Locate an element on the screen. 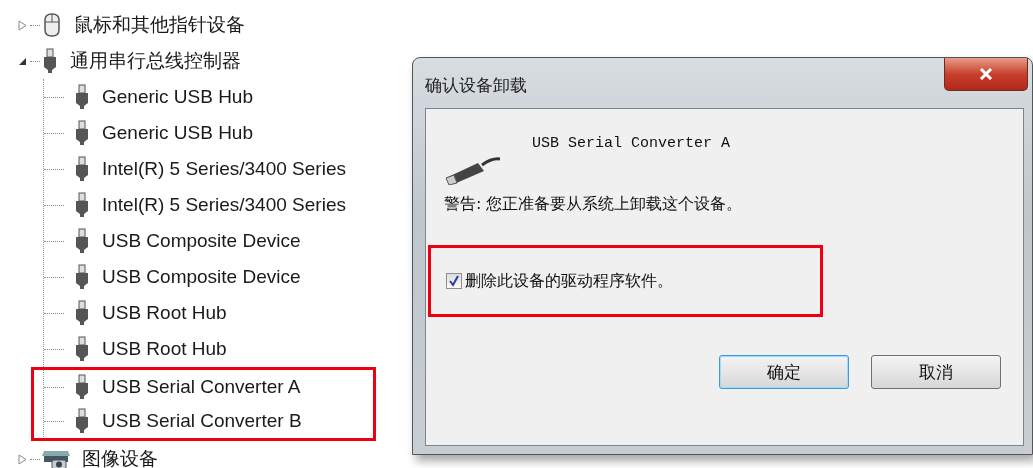  usb-cable-icon is located at coordinates (473, 170).